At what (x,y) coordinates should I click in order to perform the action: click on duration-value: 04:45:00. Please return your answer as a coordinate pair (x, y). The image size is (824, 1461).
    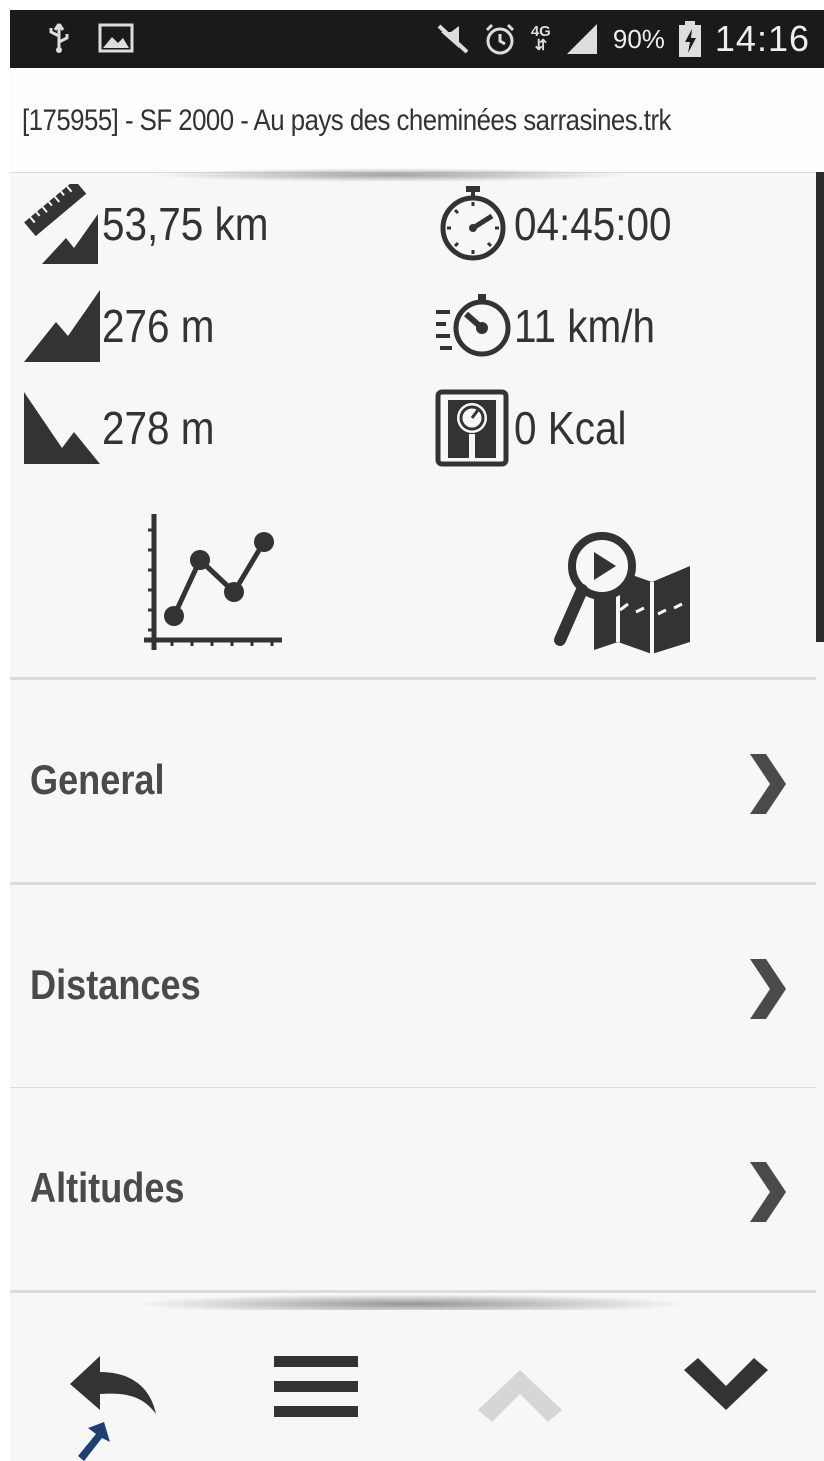
    Looking at the image, I should click on (593, 224).